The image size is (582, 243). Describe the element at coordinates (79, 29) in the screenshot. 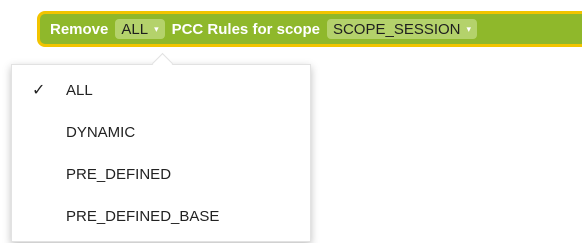

I see `block-prefix-text: Remove` at that location.